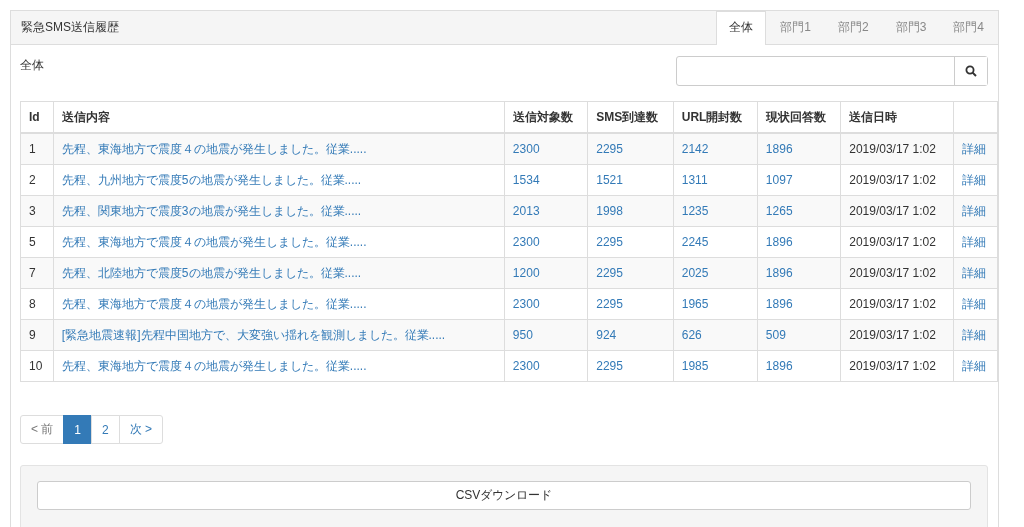  What do you see at coordinates (715, 180) in the screenshot?
I see `table-link: 1311` at bounding box center [715, 180].